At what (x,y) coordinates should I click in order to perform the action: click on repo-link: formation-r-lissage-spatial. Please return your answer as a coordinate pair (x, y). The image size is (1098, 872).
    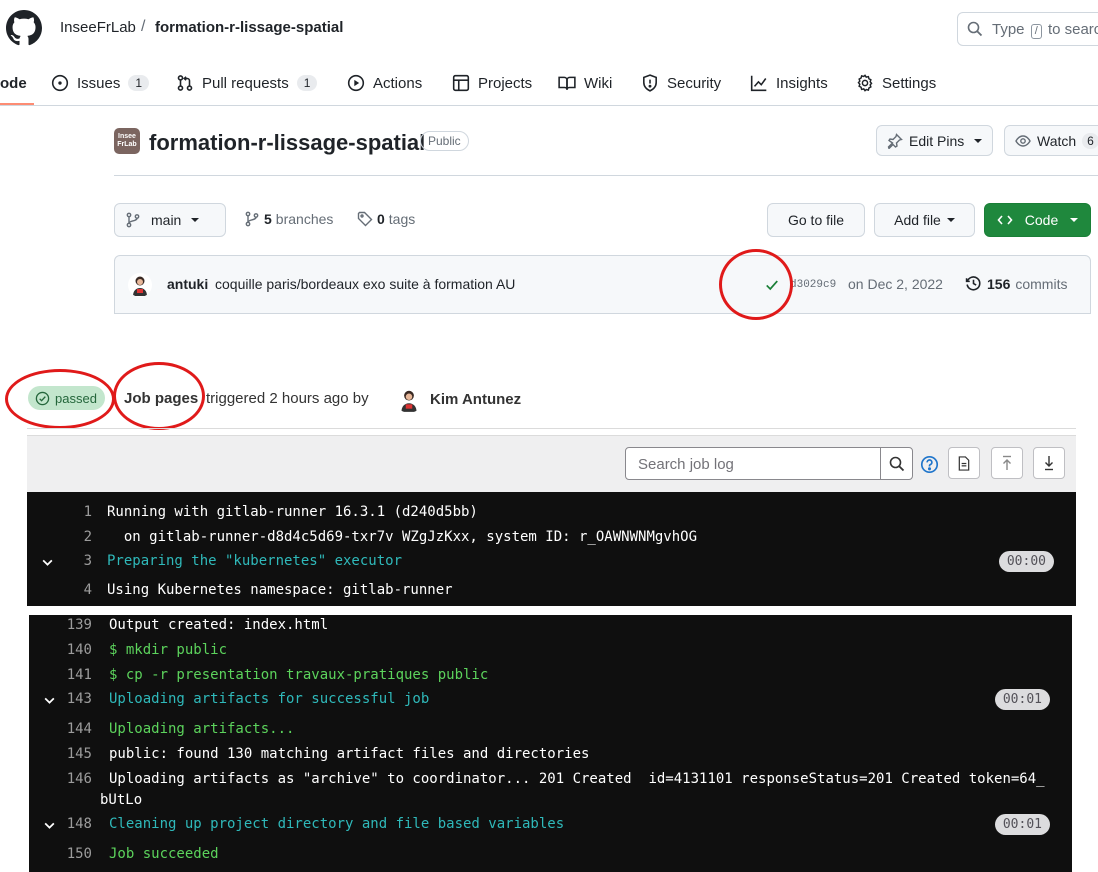
    Looking at the image, I should click on (249, 27).